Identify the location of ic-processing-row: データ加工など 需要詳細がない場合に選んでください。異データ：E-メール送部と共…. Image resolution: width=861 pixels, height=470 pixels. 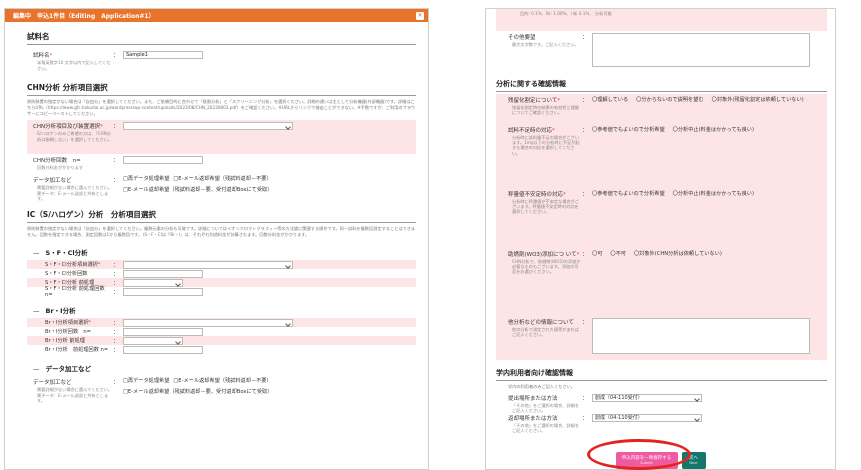
(153, 390).